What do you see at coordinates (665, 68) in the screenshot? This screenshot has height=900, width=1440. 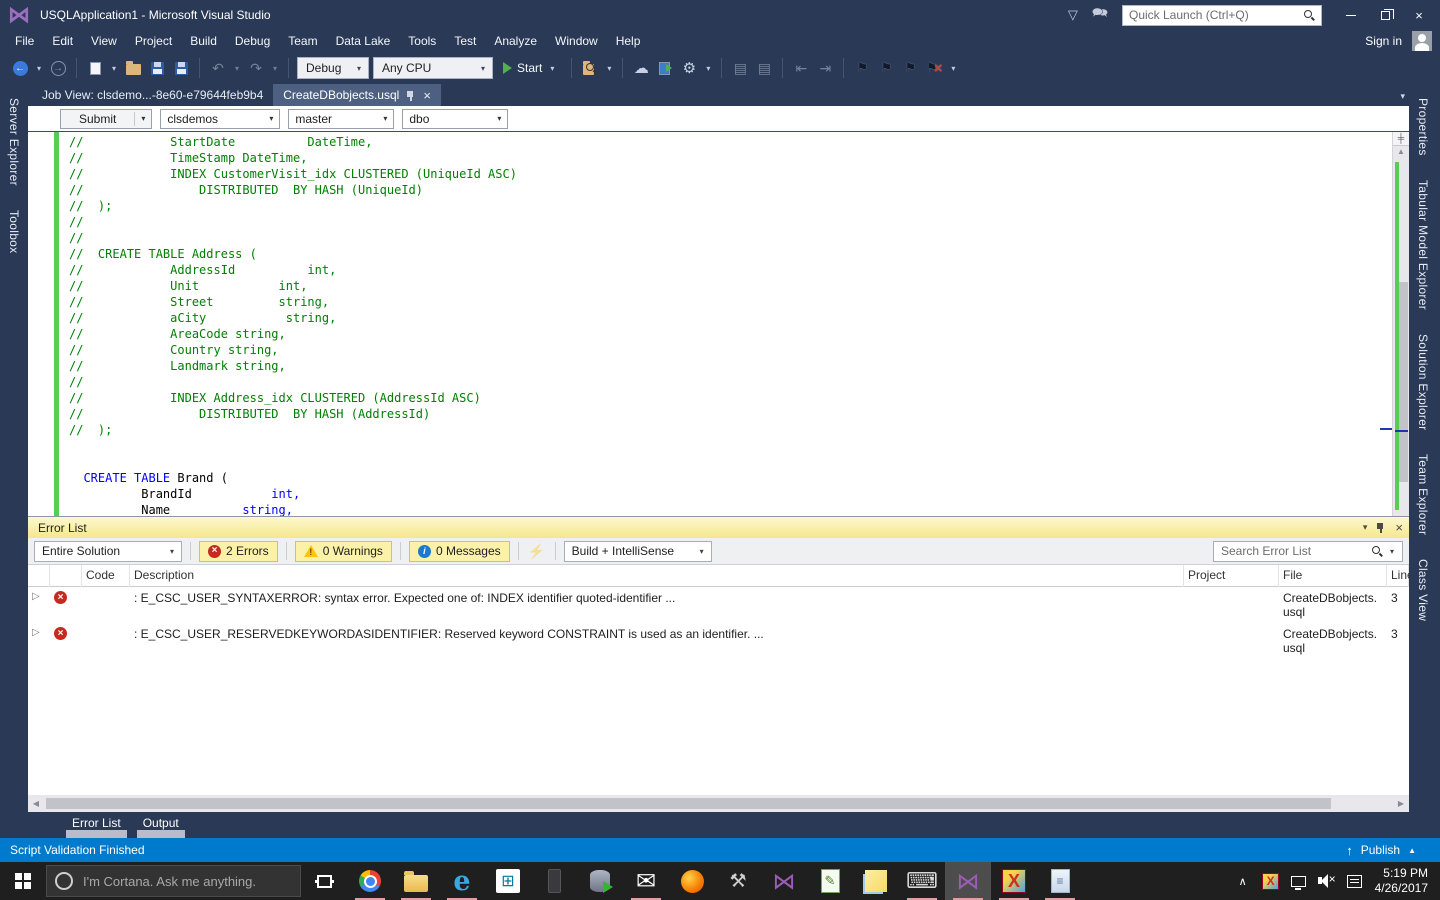 I see `submit-script-icon` at bounding box center [665, 68].